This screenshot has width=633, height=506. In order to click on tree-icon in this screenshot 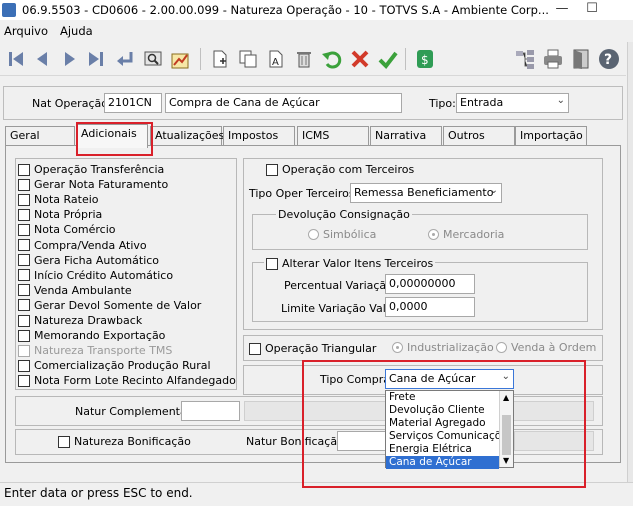, I will do `click(525, 59)`.